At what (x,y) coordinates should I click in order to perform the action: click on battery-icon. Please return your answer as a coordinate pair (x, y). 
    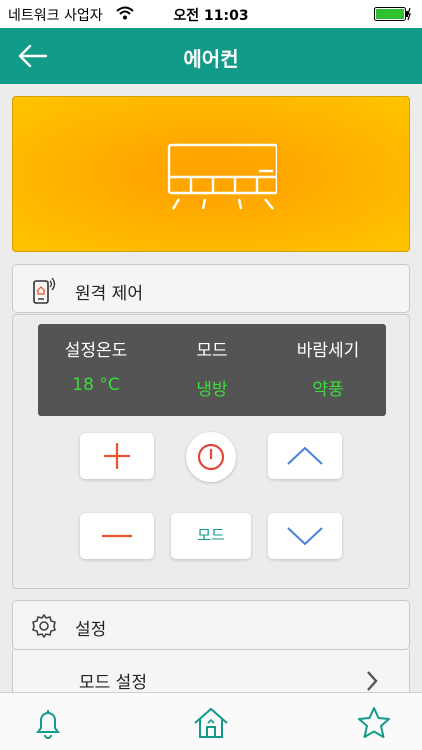
    Looking at the image, I should click on (393, 14).